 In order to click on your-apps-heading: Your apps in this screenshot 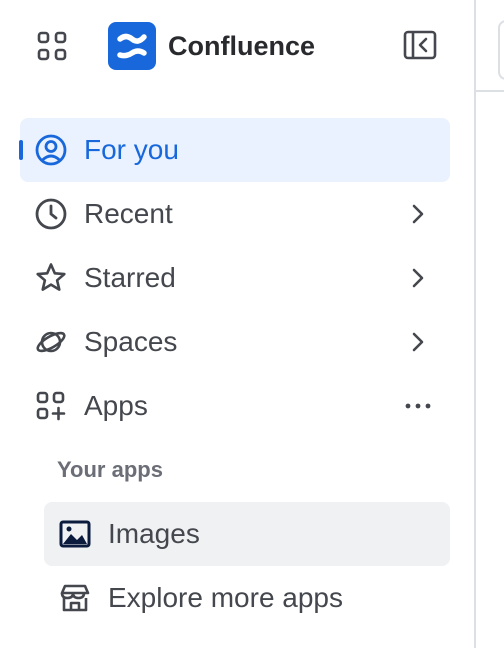, I will do `click(110, 469)`.